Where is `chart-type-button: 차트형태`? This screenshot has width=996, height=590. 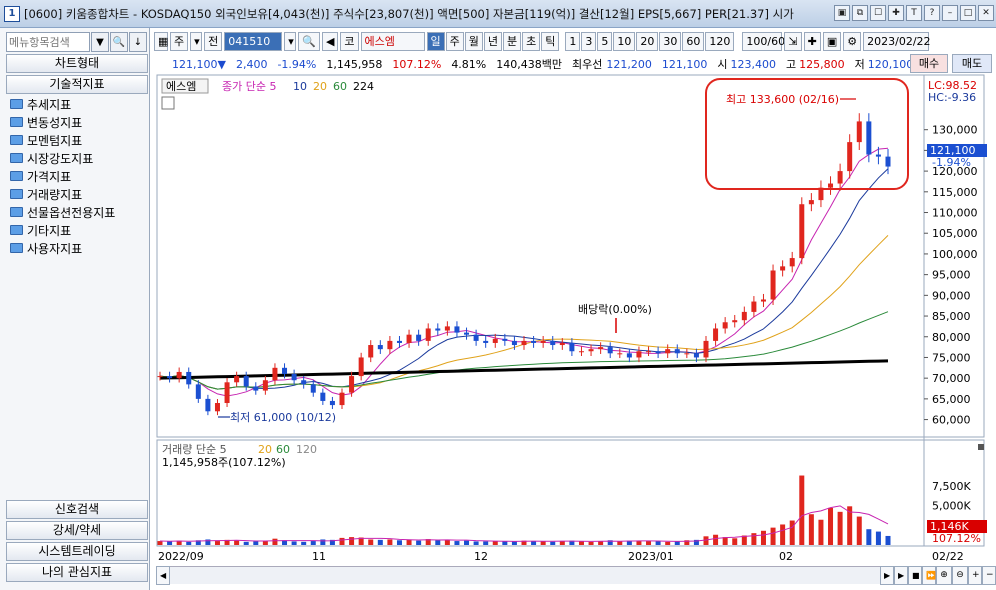
chart-type-button: 차트형태 is located at coordinates (77, 63).